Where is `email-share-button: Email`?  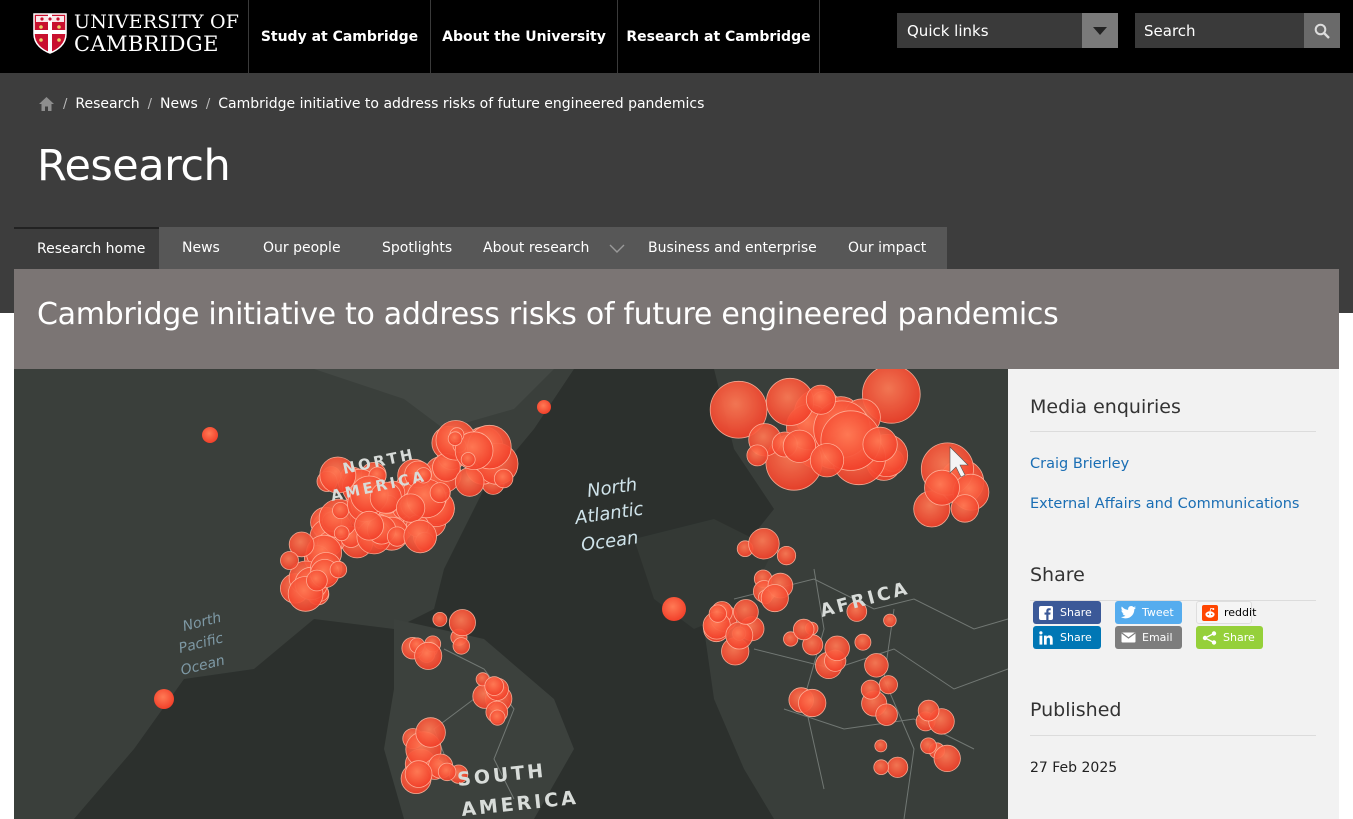
email-share-button: Email is located at coordinates (1148, 637).